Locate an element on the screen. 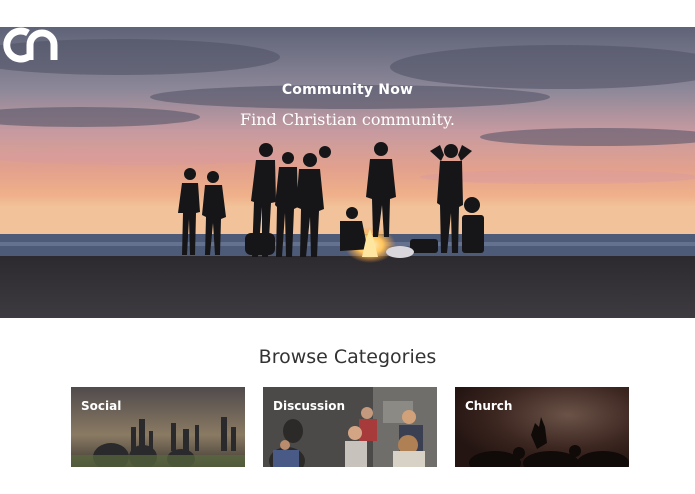  hero-tagline: Find Christian community. is located at coordinates (347, 119).